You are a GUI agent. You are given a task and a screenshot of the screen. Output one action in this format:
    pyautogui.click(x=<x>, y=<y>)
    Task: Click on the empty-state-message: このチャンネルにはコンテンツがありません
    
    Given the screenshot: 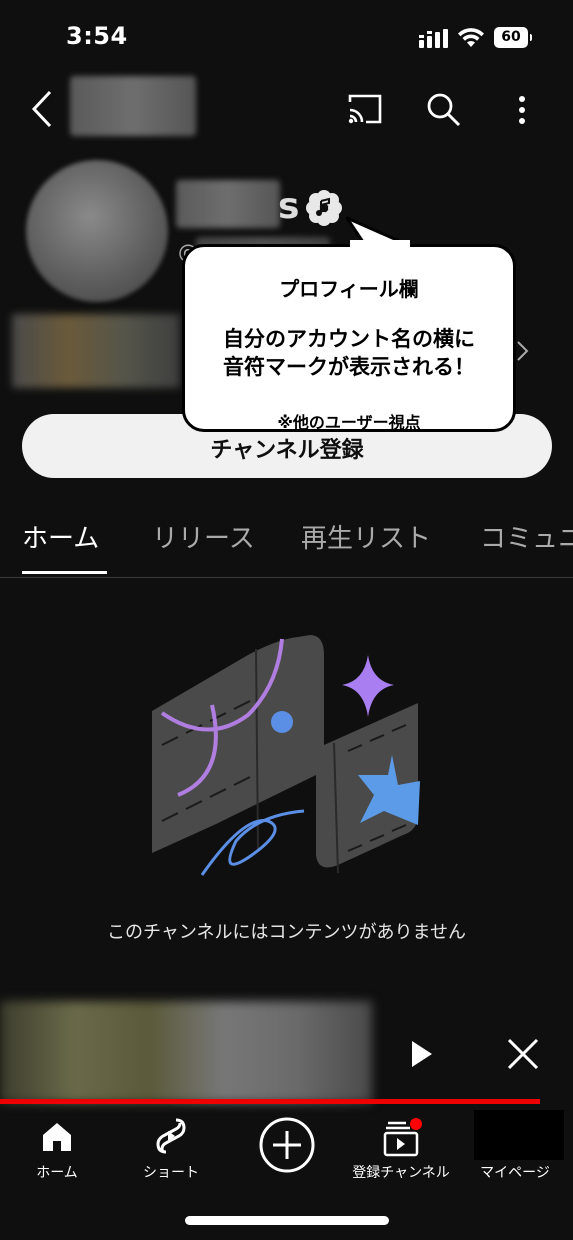 What is the action you would take?
    pyautogui.click(x=286, y=932)
    